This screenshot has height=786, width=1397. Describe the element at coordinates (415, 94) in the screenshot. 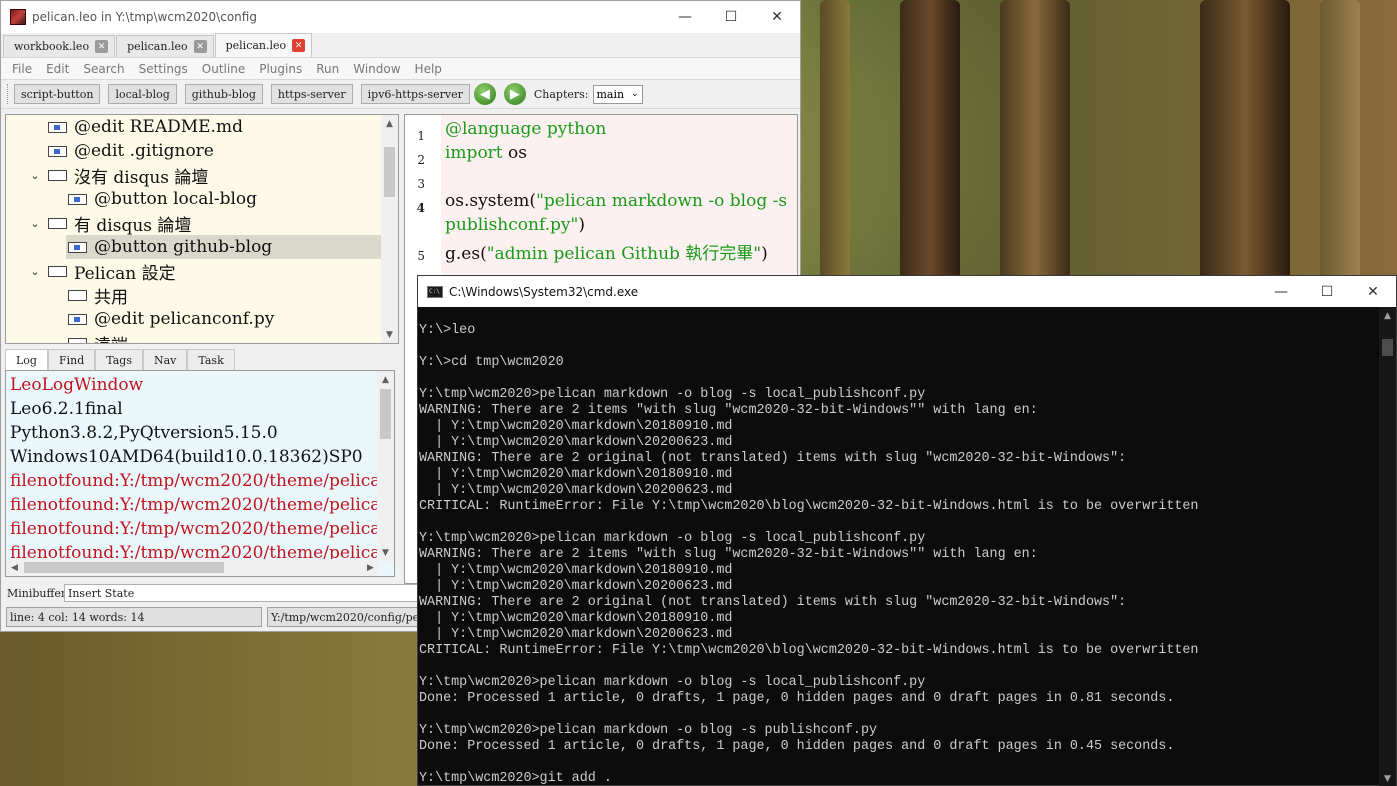

I see `ipv6-https-server-button: ipv6-https-server` at that location.